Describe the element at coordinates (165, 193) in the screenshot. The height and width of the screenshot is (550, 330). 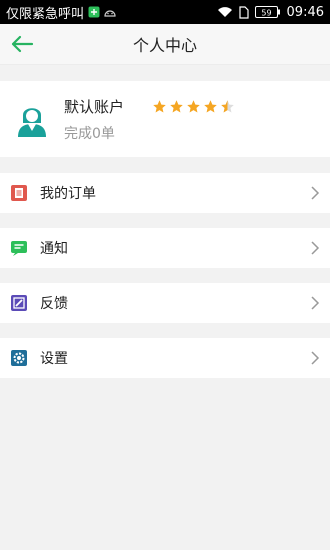
I see `menu-item-orders: 我的订单` at that location.